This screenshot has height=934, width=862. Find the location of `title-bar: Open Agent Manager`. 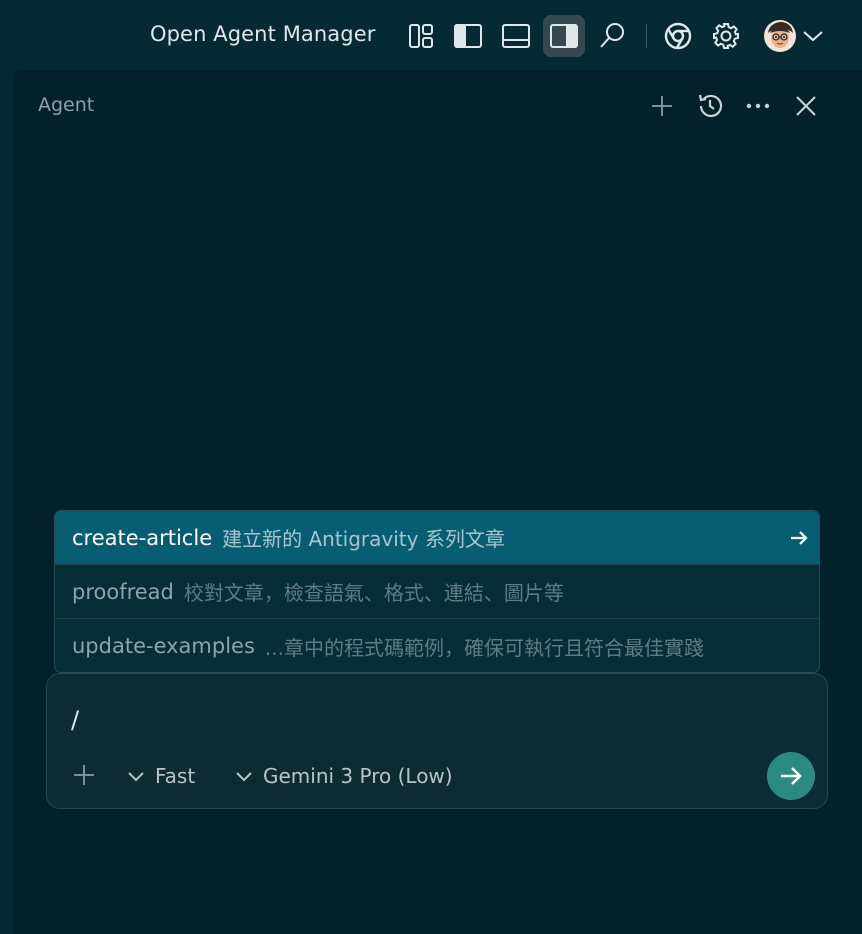

title-bar: Open Agent Manager is located at coordinates (431, 35).